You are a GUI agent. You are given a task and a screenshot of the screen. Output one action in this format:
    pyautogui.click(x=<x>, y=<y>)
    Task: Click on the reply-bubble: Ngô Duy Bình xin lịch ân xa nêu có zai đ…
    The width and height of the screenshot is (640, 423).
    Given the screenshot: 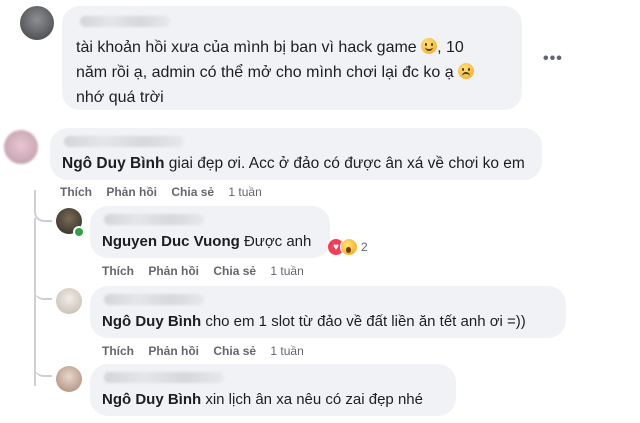 What is the action you would take?
    pyautogui.click(x=273, y=390)
    